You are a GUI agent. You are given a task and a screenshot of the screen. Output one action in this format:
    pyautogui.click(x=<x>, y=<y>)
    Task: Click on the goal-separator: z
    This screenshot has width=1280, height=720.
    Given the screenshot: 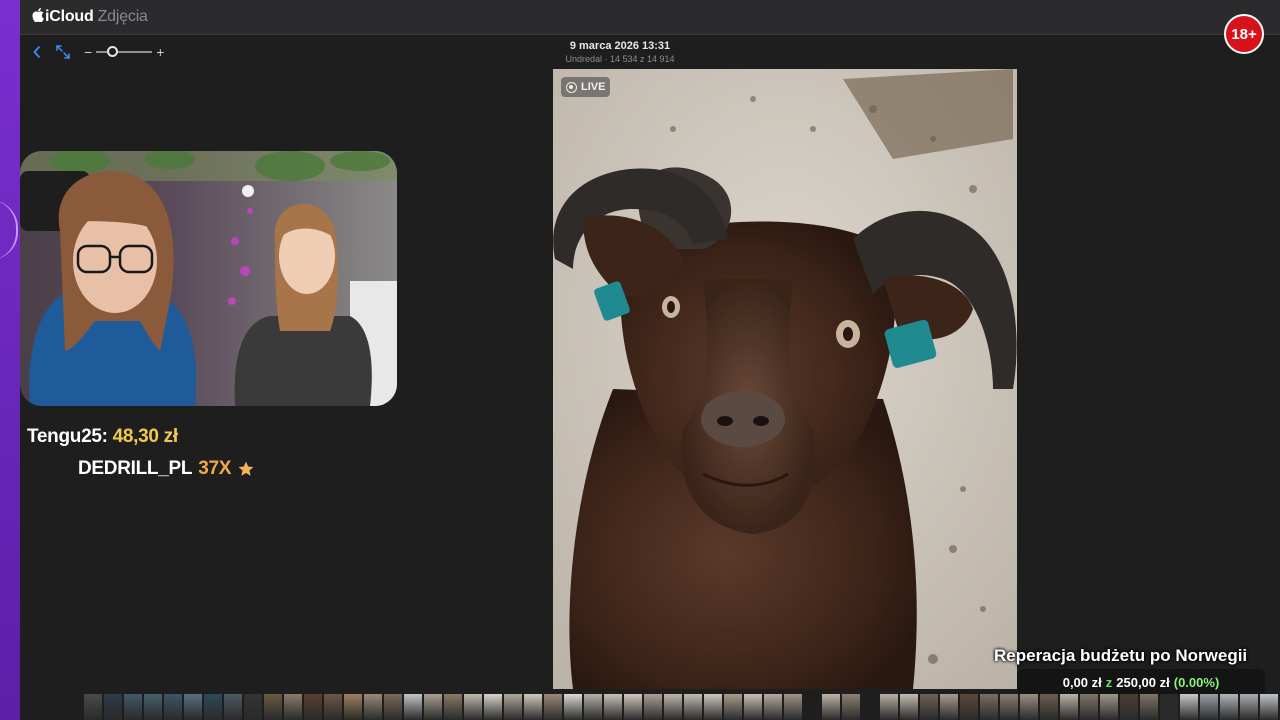 What is the action you would take?
    pyautogui.click(x=1109, y=682)
    